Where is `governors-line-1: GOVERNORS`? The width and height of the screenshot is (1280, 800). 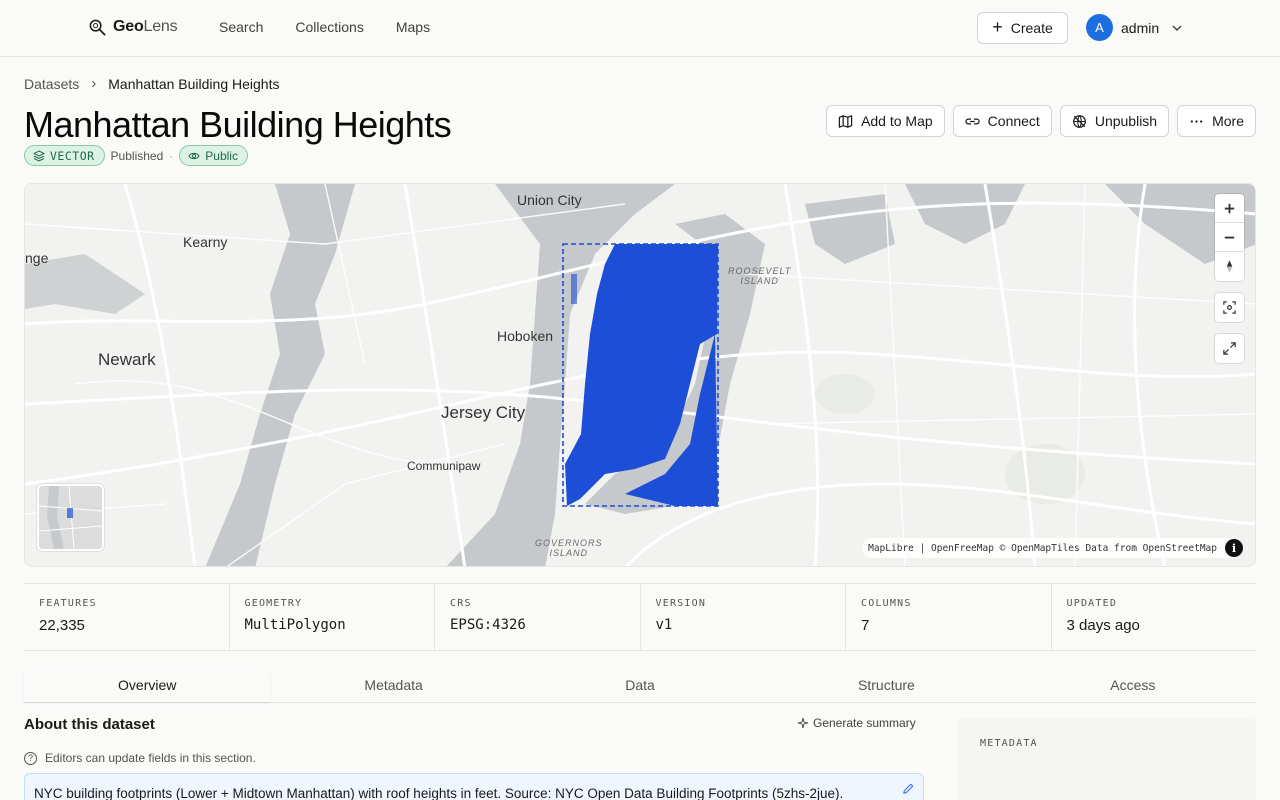 governors-line-1: GOVERNORS is located at coordinates (569, 543).